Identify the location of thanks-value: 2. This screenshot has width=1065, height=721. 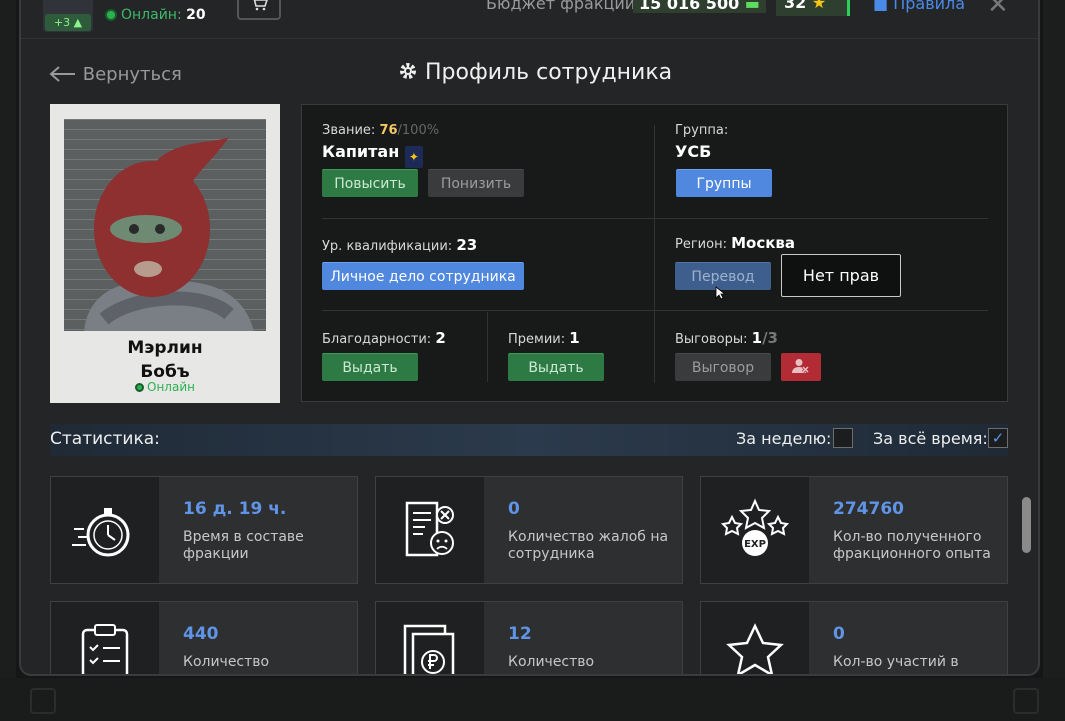
(440, 338).